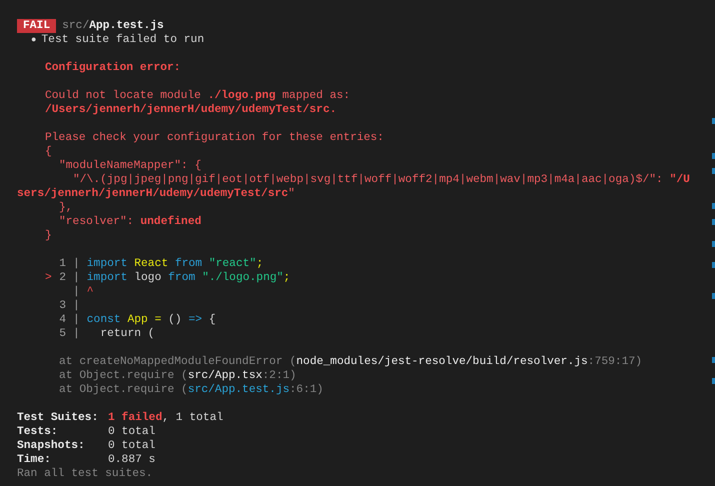  What do you see at coordinates (175, 264) in the screenshot?
I see `code-text: import React from "react";` at bounding box center [175, 264].